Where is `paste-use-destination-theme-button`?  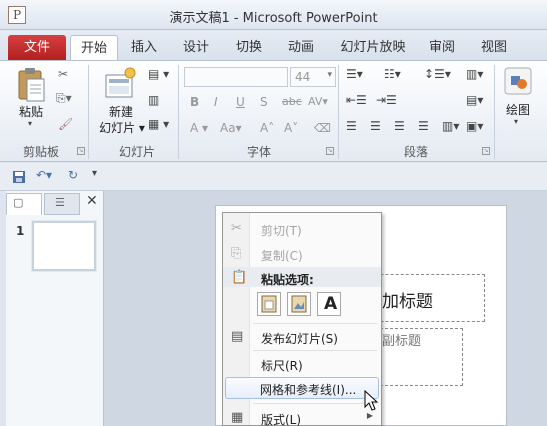 paste-use-destination-theme-button is located at coordinates (269, 304).